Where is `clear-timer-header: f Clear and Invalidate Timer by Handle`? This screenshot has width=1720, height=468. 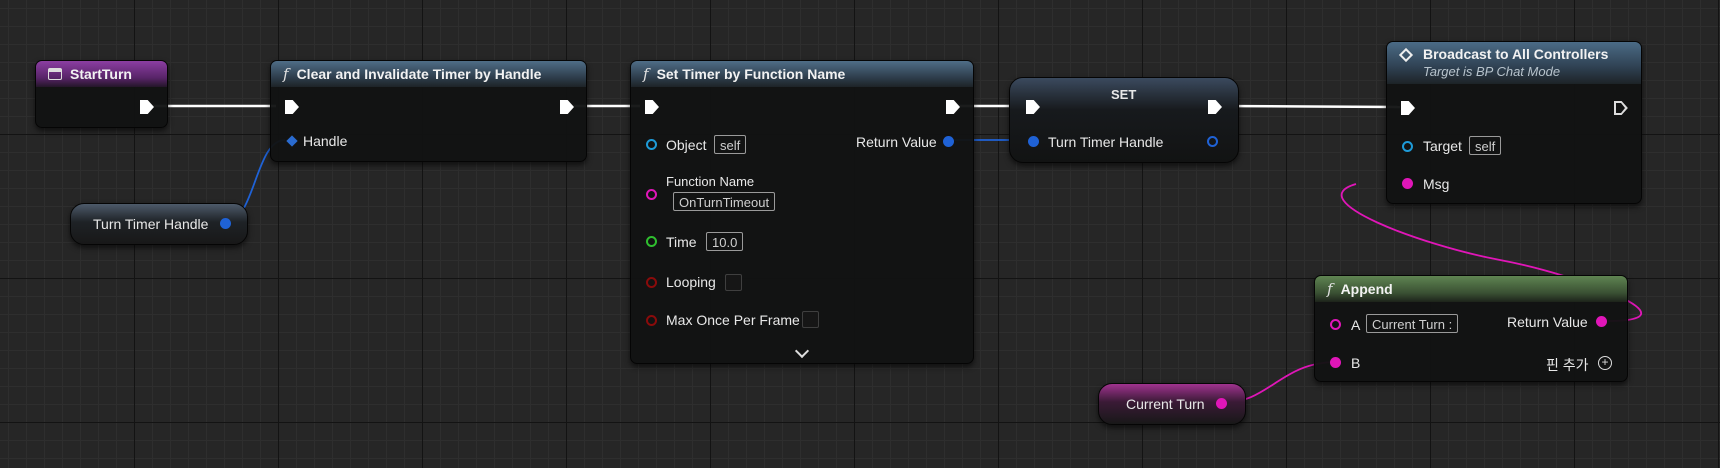 clear-timer-header: f Clear and Invalidate Timer by Handle is located at coordinates (428, 74).